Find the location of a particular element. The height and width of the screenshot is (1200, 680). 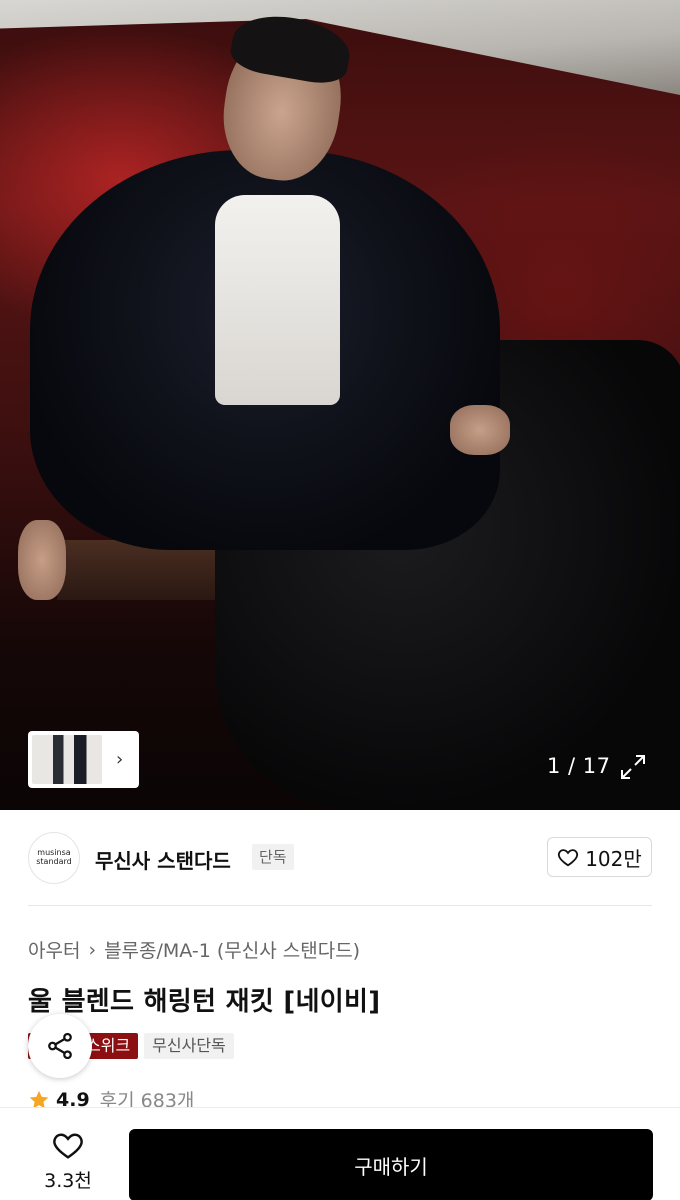

breadcrumb: 아우터 › 블루종/MA-1 (무신사 스탠다드) is located at coordinates (194, 949).